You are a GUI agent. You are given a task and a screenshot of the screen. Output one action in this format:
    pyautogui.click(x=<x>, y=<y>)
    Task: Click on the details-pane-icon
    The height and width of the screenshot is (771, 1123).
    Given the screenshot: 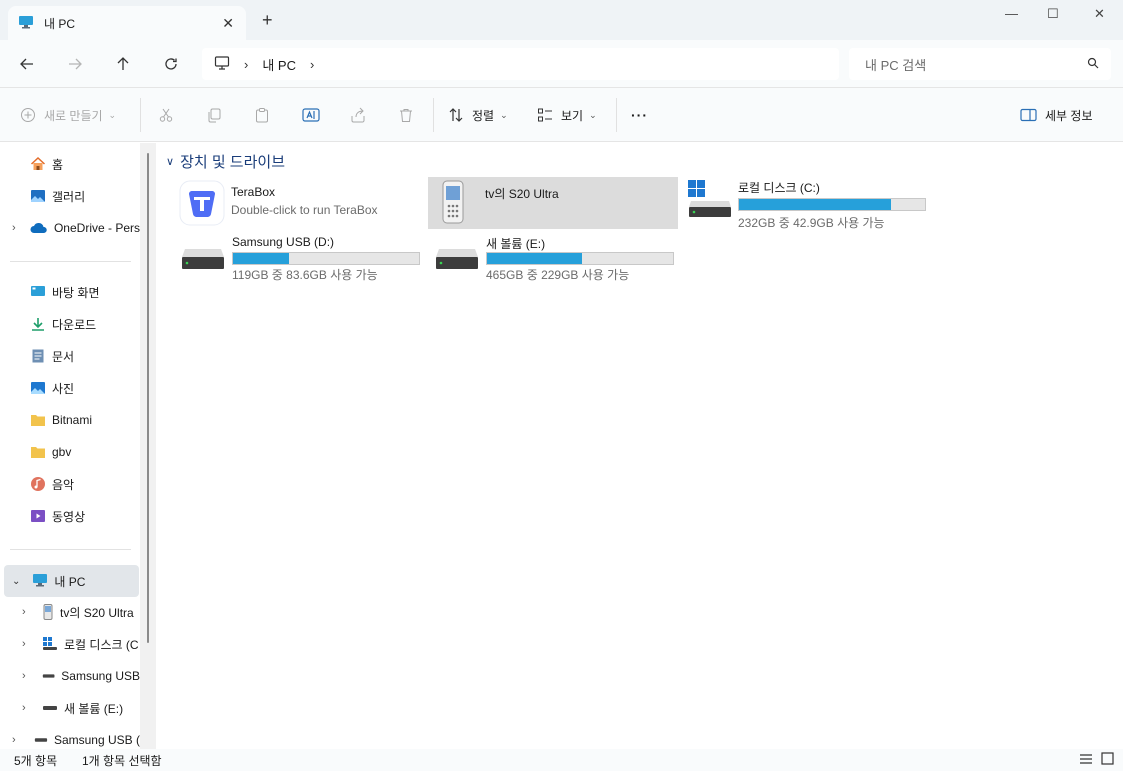 What is the action you would take?
    pyautogui.click(x=1028, y=115)
    